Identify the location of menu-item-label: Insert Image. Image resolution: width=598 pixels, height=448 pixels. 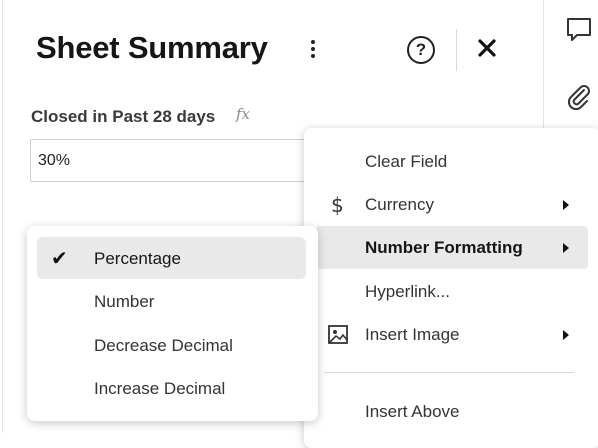
(412, 334).